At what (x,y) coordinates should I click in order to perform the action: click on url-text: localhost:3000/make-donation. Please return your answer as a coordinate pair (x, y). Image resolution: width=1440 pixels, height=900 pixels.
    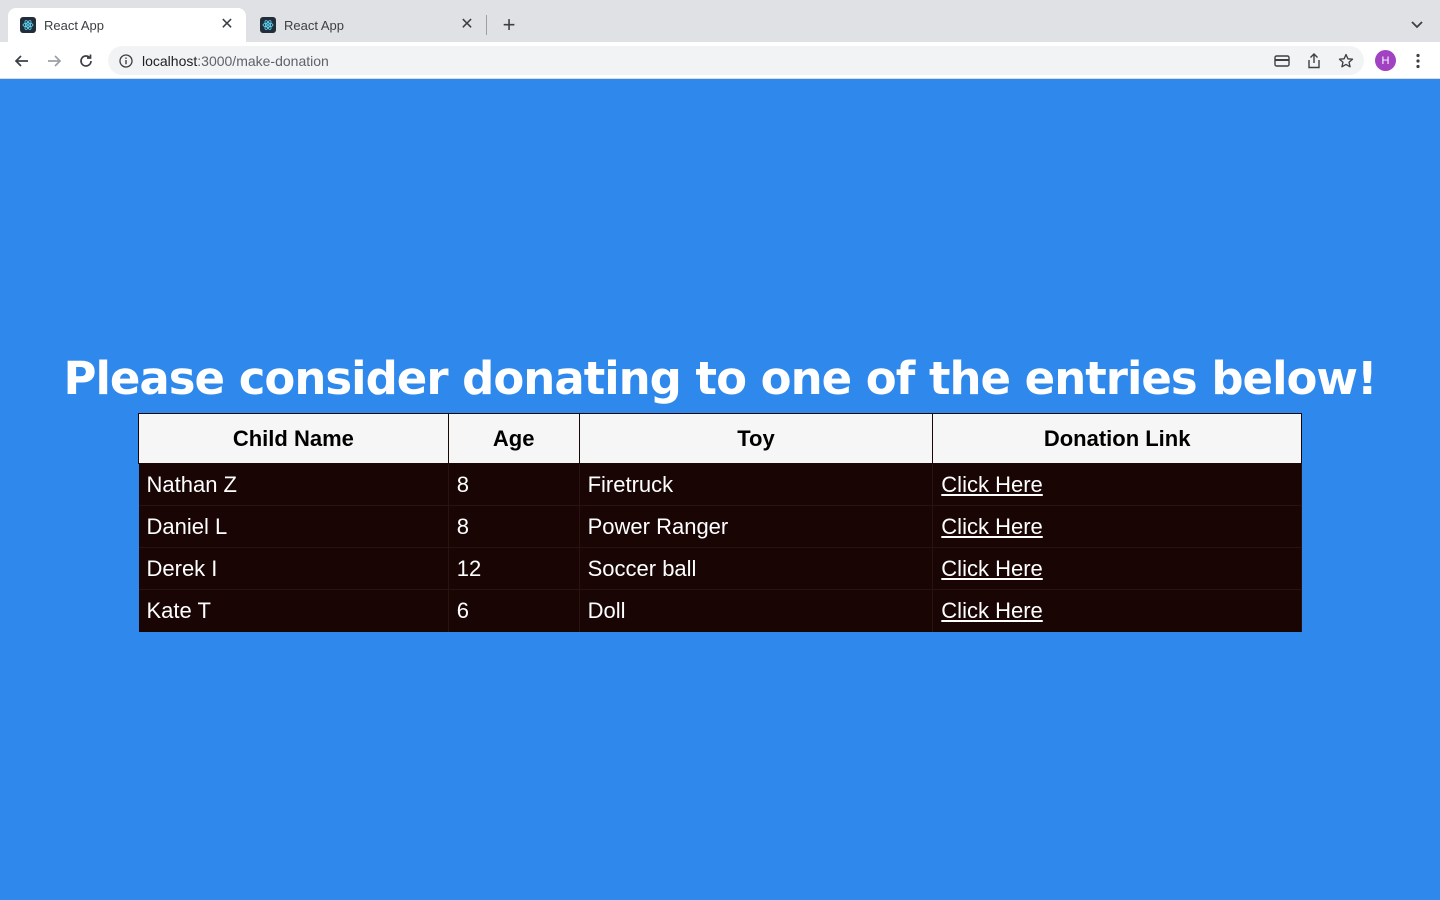
    Looking at the image, I should click on (235, 61).